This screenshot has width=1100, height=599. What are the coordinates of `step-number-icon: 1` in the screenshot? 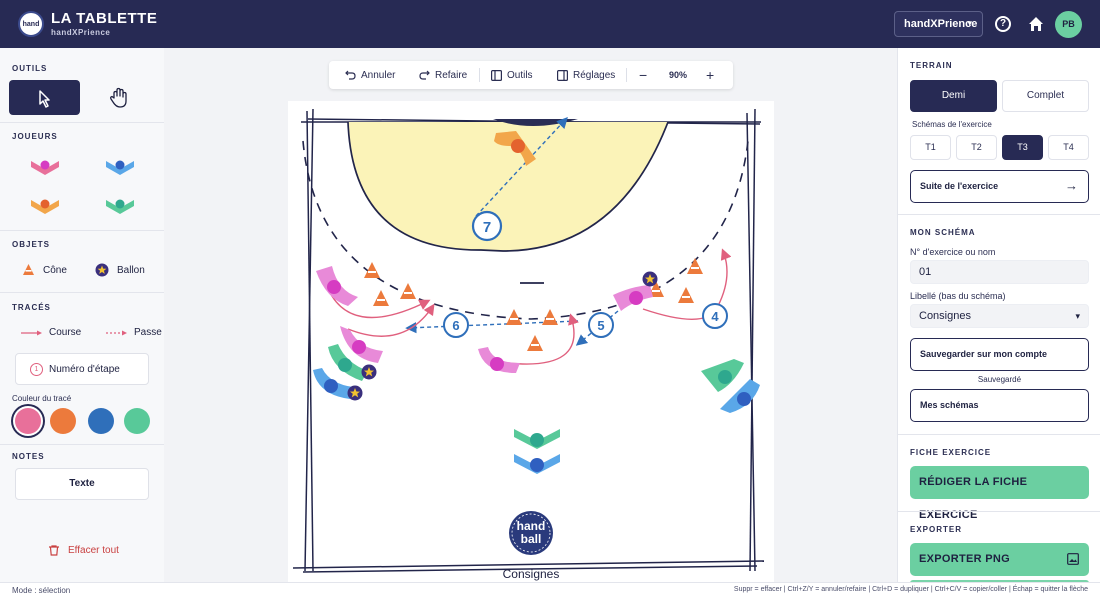 It's located at (36, 369).